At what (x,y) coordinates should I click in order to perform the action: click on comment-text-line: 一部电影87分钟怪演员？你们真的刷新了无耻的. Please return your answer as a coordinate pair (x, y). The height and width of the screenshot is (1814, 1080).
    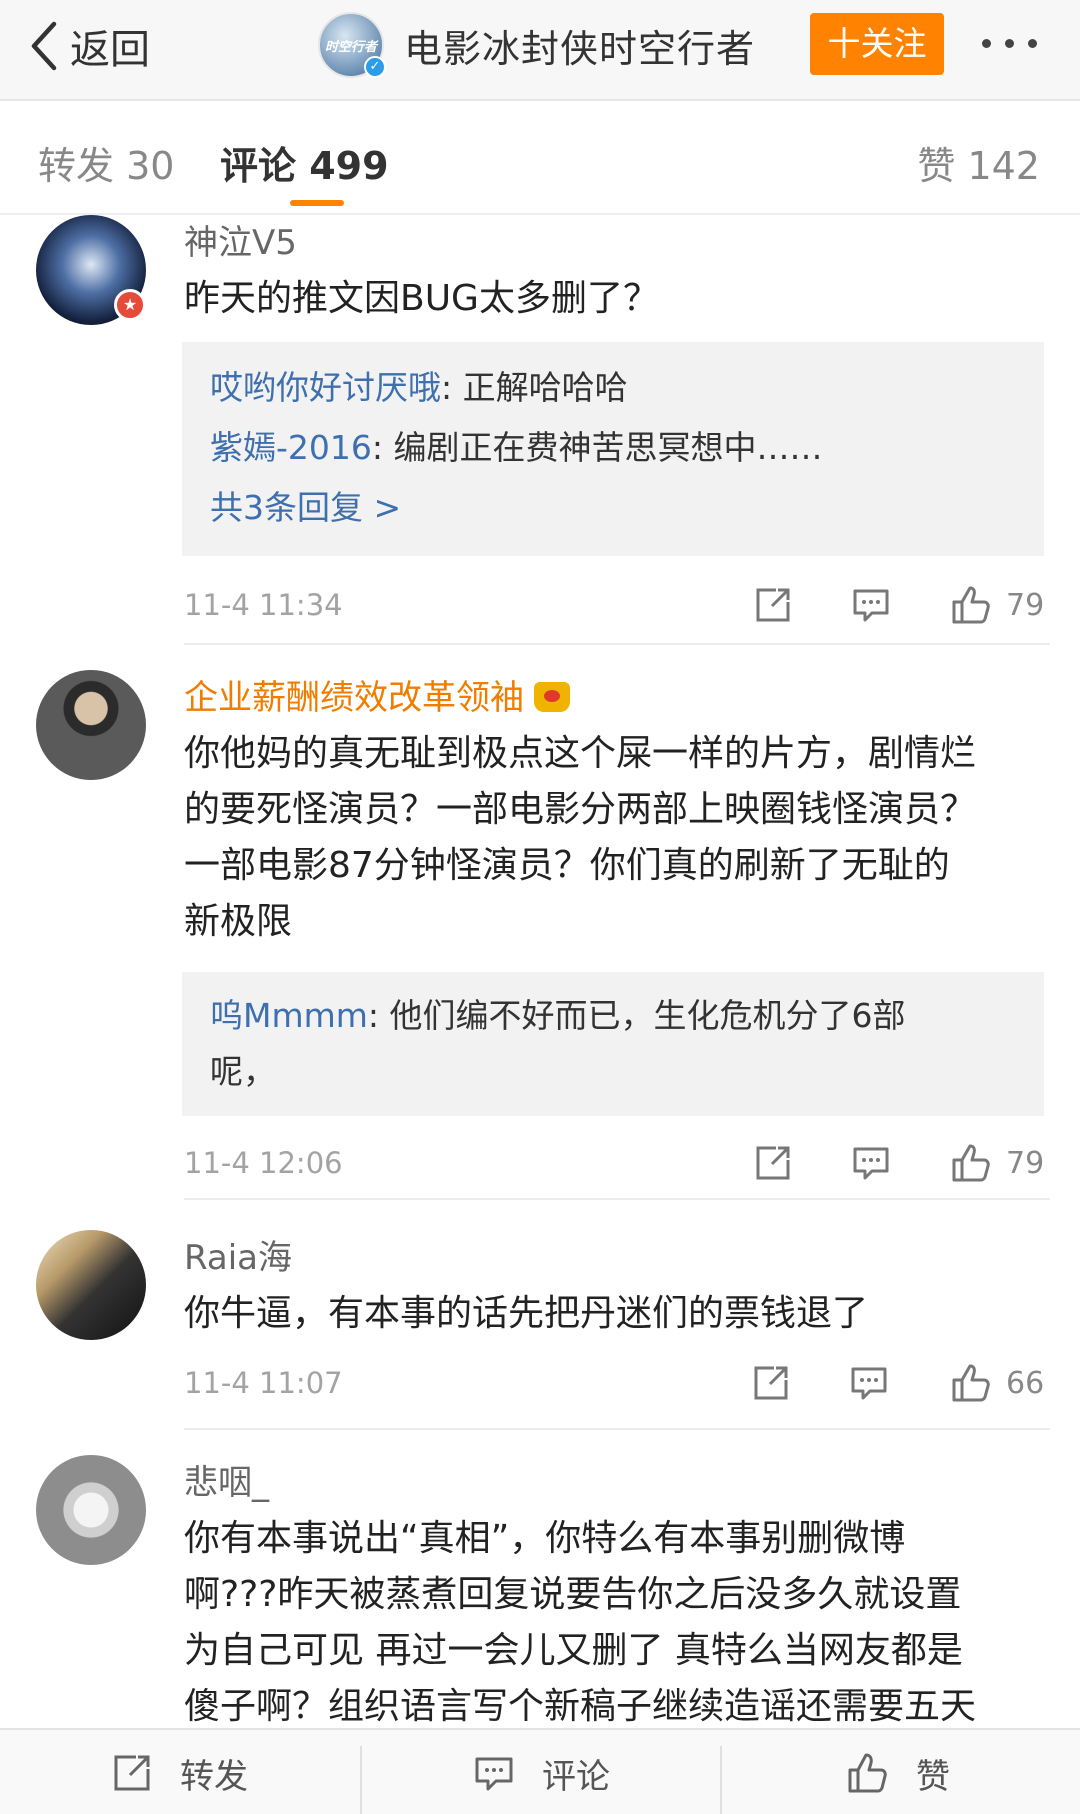
    Looking at the image, I should click on (567, 865).